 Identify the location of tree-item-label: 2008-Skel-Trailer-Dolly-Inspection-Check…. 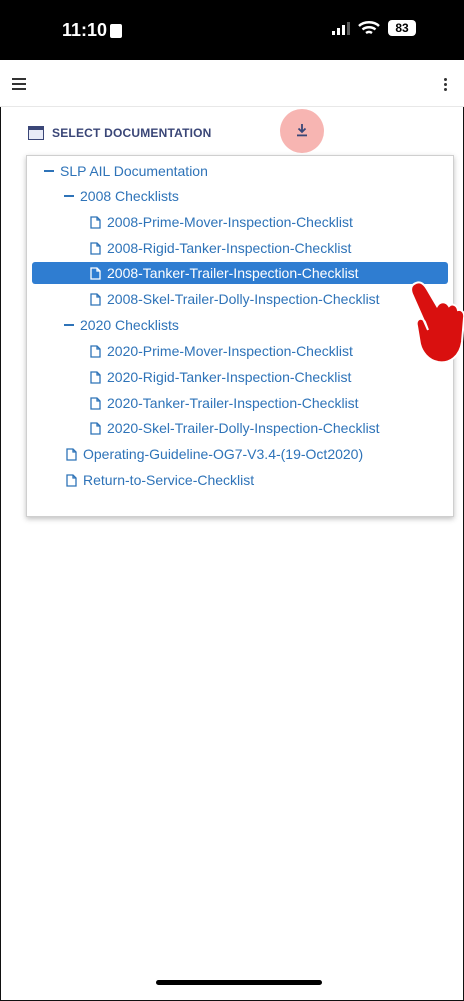
(243, 299).